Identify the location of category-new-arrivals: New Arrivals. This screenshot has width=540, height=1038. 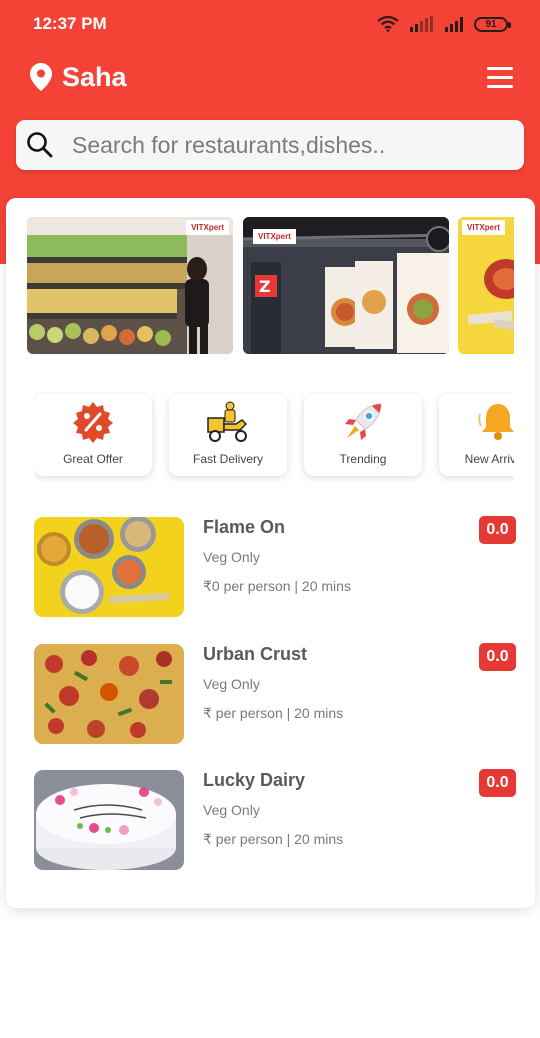
(476, 435).